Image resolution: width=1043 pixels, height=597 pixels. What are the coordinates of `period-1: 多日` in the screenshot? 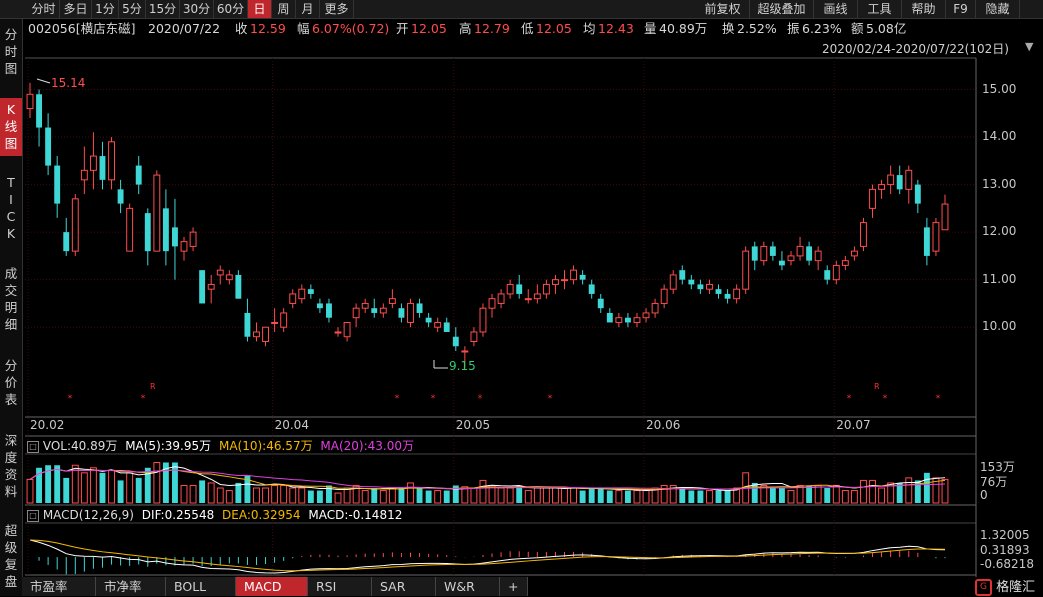 It's located at (76, 9).